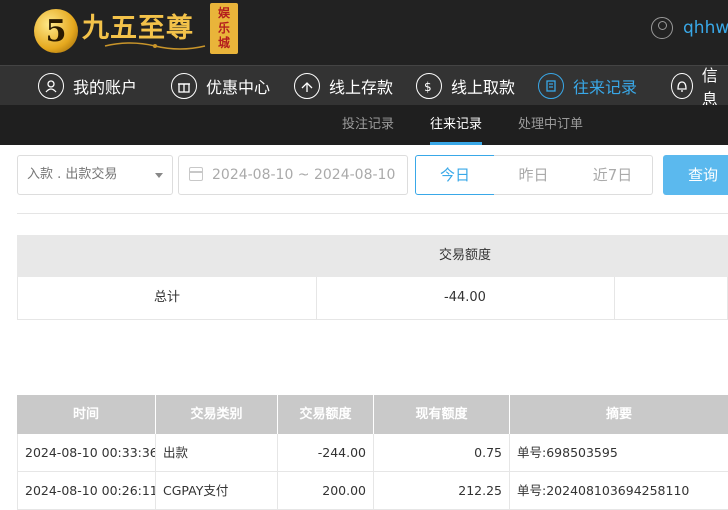  I want to click on nav-label: 优惠中心, so click(238, 87).